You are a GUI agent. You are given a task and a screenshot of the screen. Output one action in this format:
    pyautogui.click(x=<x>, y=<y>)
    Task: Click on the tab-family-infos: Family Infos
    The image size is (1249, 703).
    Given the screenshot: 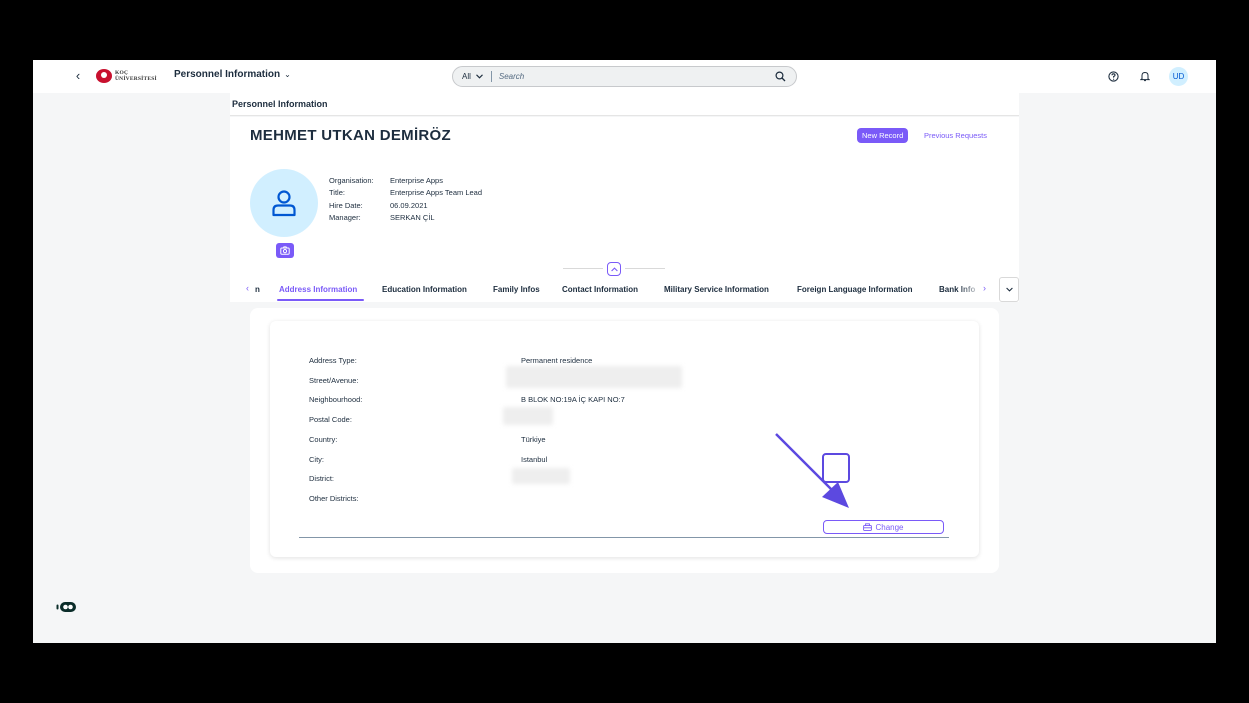 What is the action you would take?
    pyautogui.click(x=516, y=289)
    